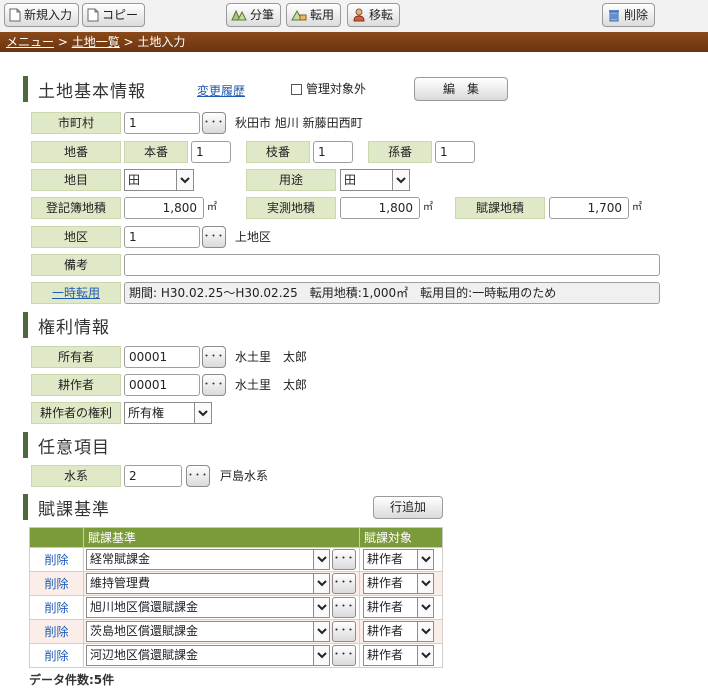 The image size is (708, 691). What do you see at coordinates (76, 208) in the screenshot?
I see `registered-area-label: 登記簿地積` at bounding box center [76, 208].